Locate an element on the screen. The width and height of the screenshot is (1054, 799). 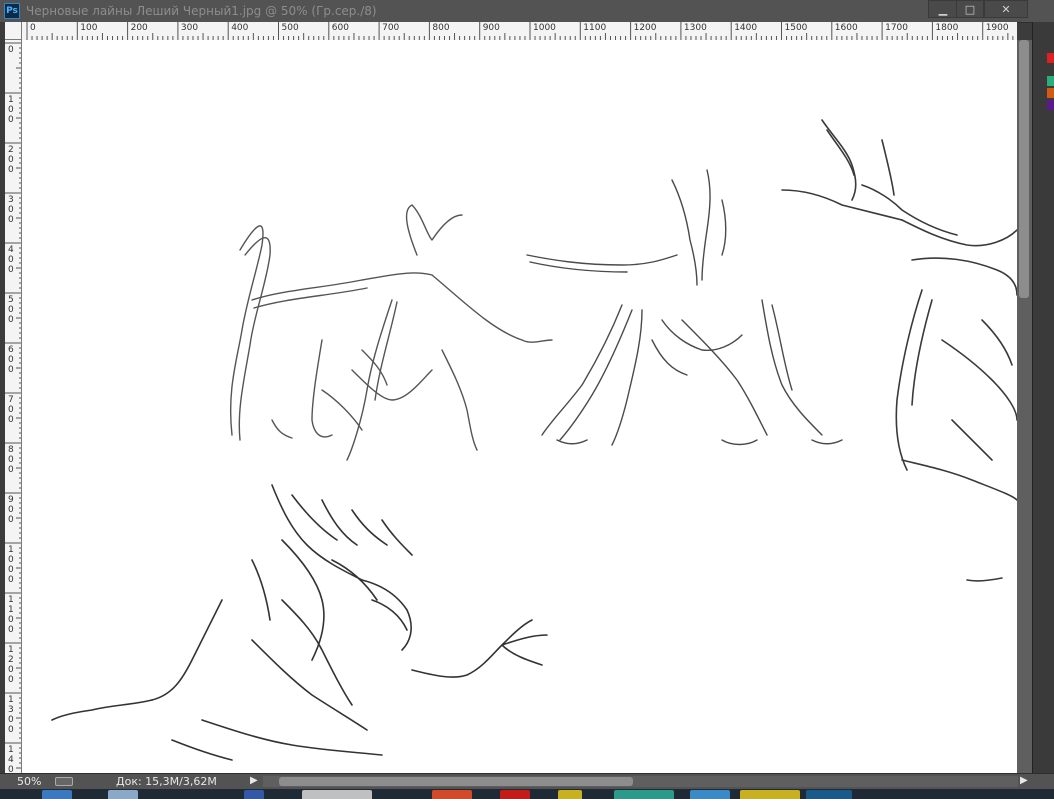
ruler-tick-label: 500 is located at coordinates (290, 28).